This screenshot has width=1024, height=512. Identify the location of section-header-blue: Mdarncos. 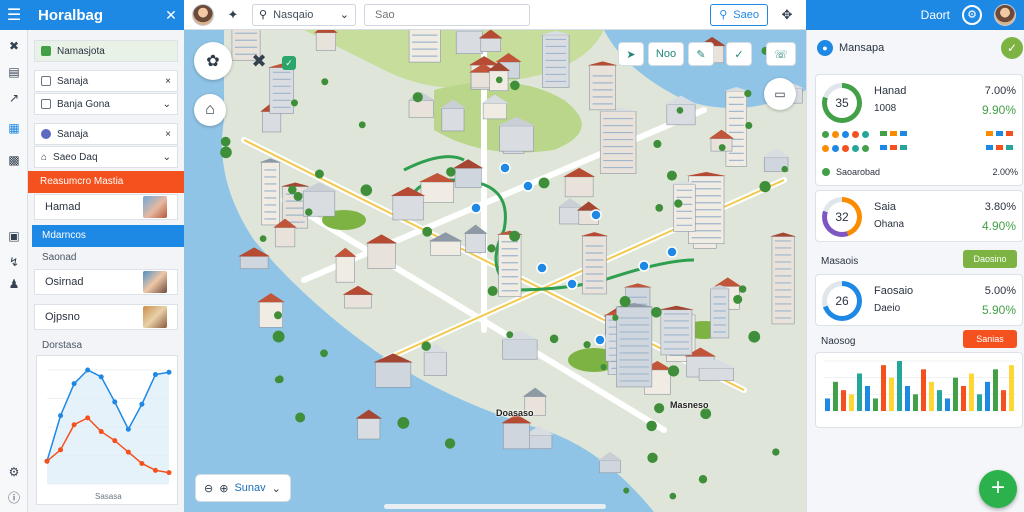
(108, 236).